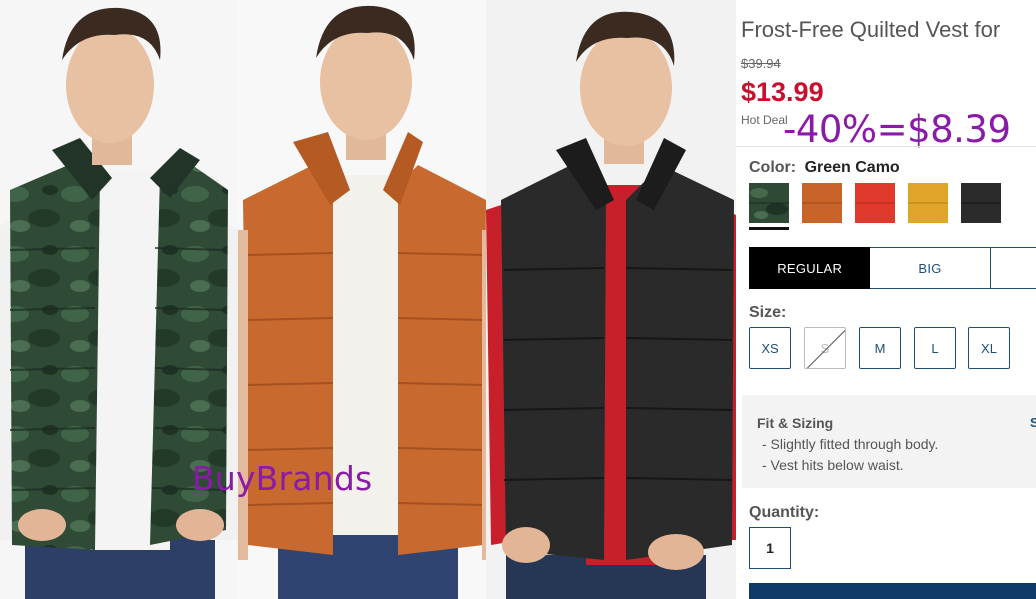 This screenshot has width=1036, height=599. Describe the element at coordinates (282, 478) in the screenshot. I see `watermark-text: BuyBrands` at that location.